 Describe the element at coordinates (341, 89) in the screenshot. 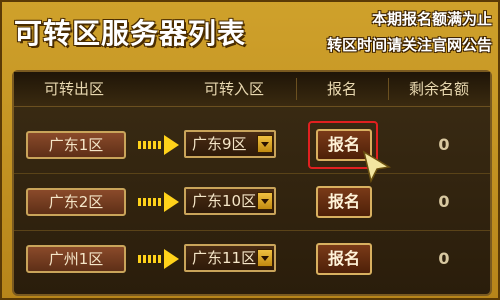

I see `header-signup: 报名` at that location.